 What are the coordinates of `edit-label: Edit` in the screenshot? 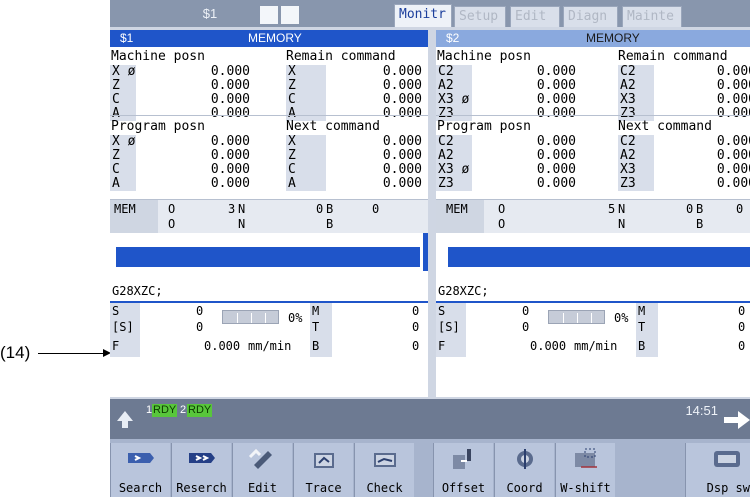 It's located at (262, 488).